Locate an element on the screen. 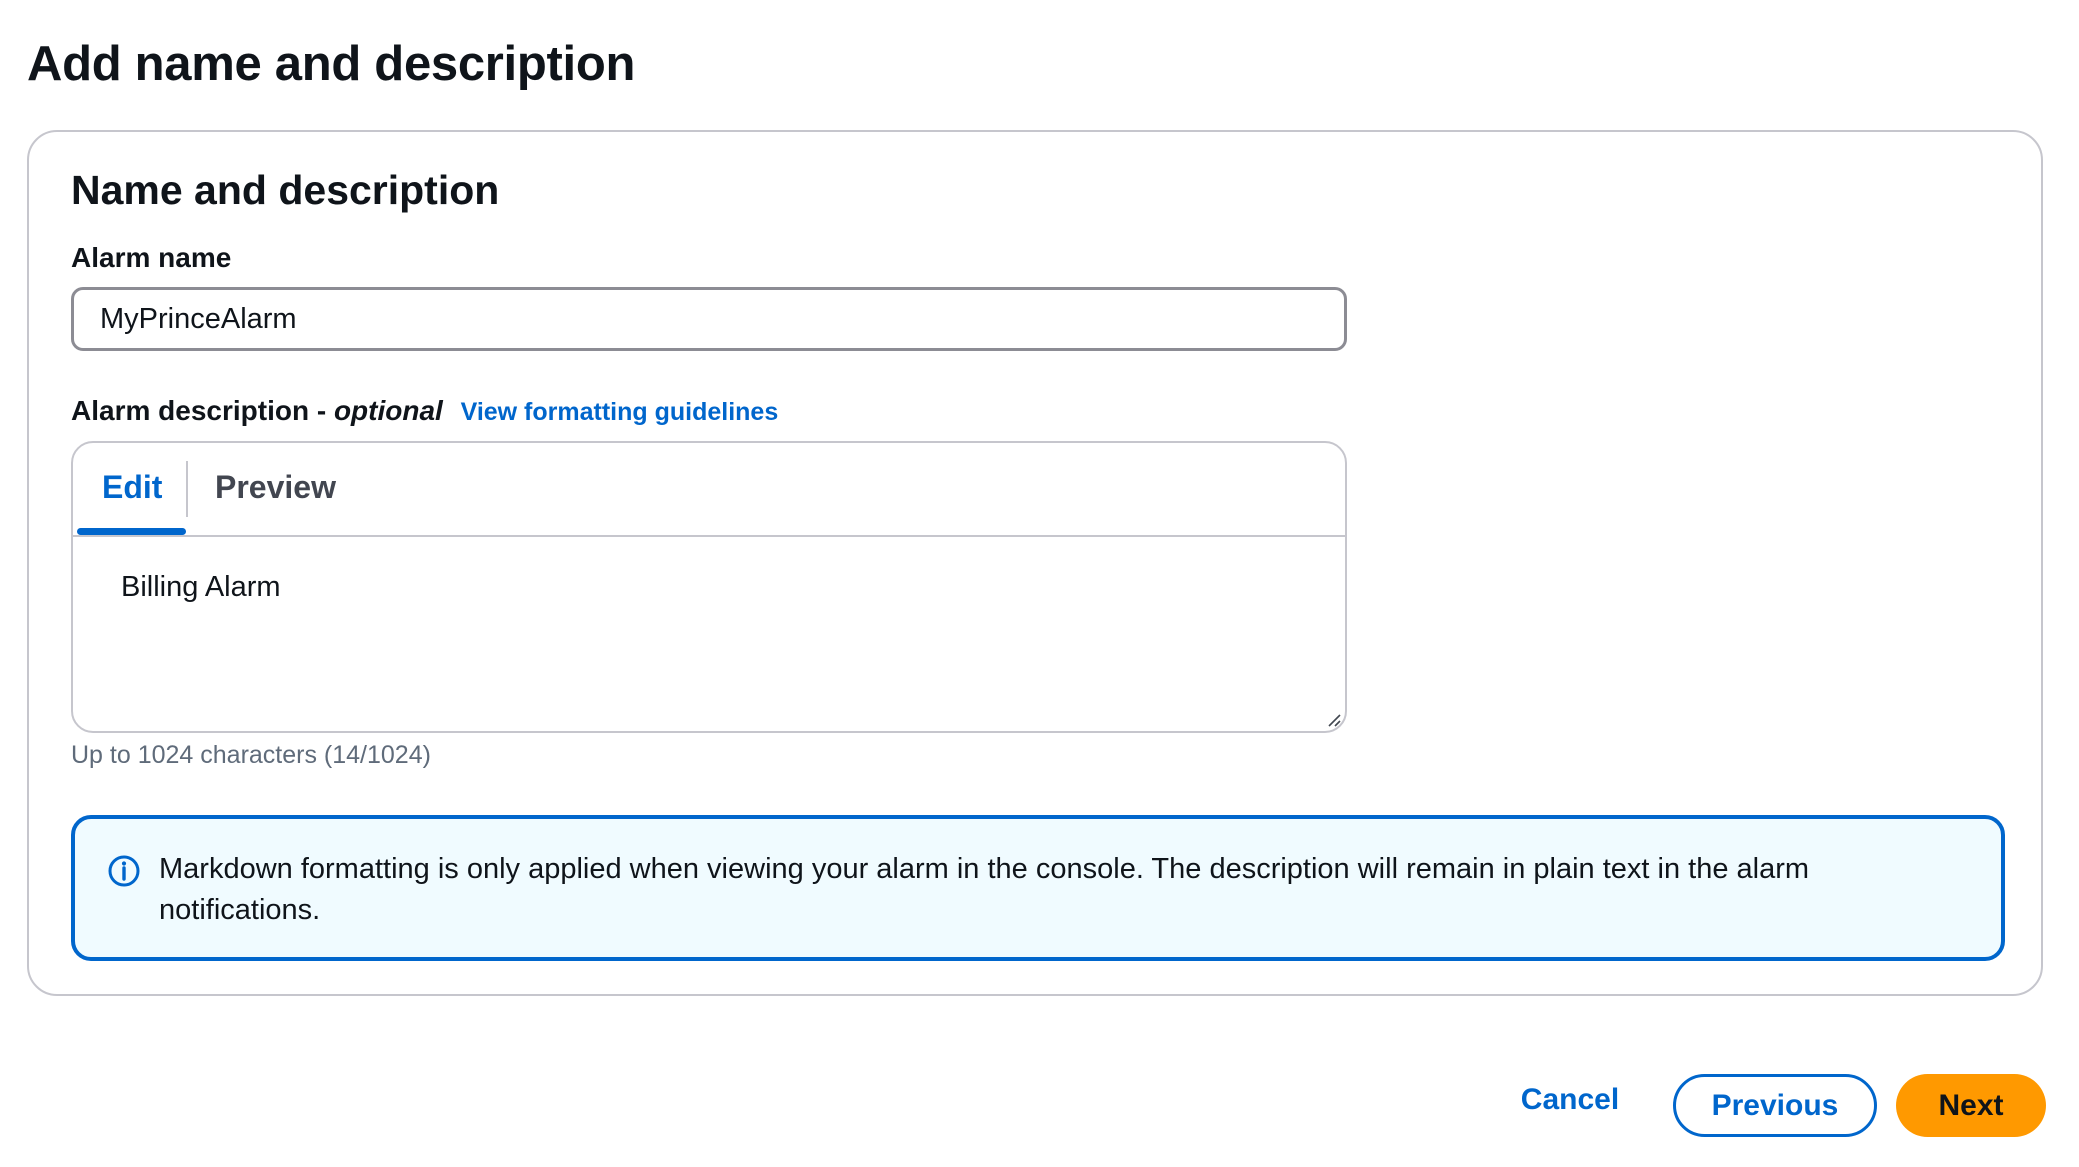  info-icon is located at coordinates (124, 871).